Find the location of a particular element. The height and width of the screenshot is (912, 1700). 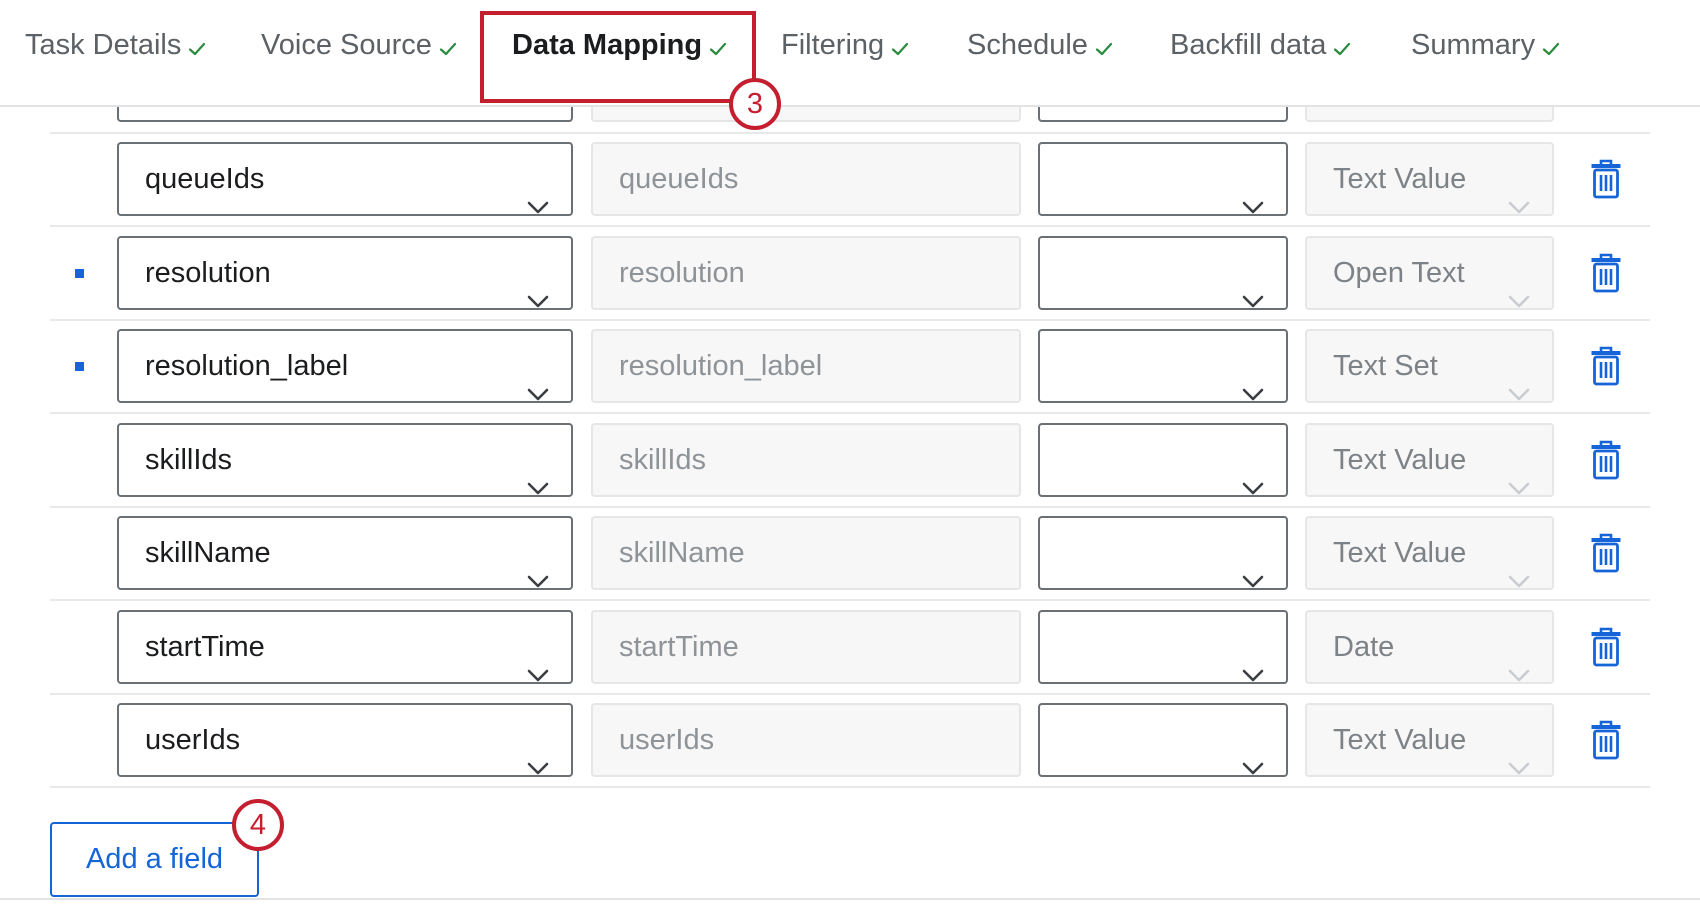

tab-filtering: Filtering is located at coordinates (845, 45).